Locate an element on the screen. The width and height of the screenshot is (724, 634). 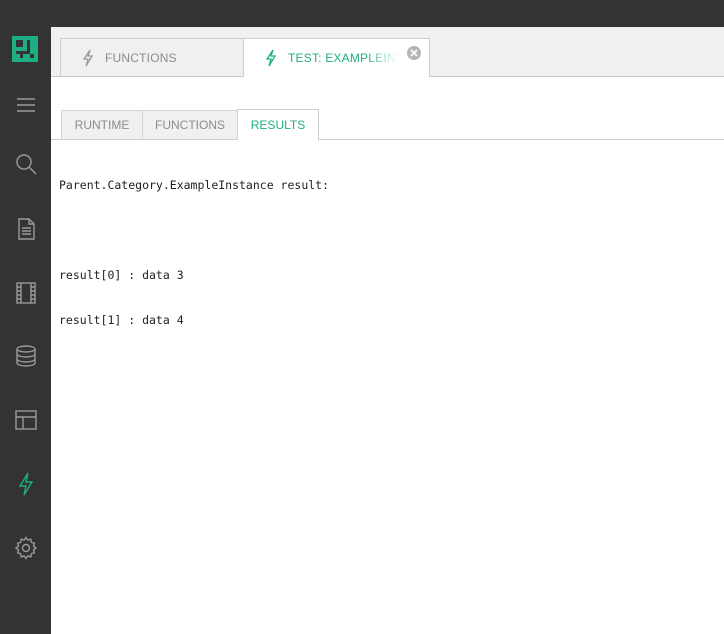
film-icon is located at coordinates (26, 293).